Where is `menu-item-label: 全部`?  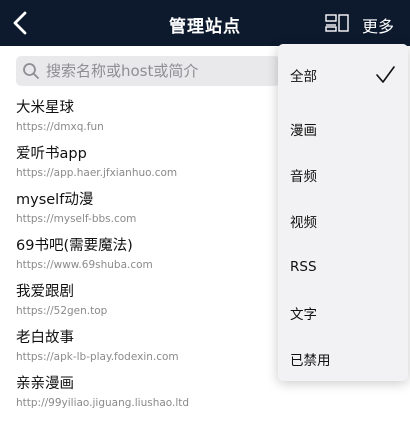
menu-item-label: 全部 is located at coordinates (303, 77).